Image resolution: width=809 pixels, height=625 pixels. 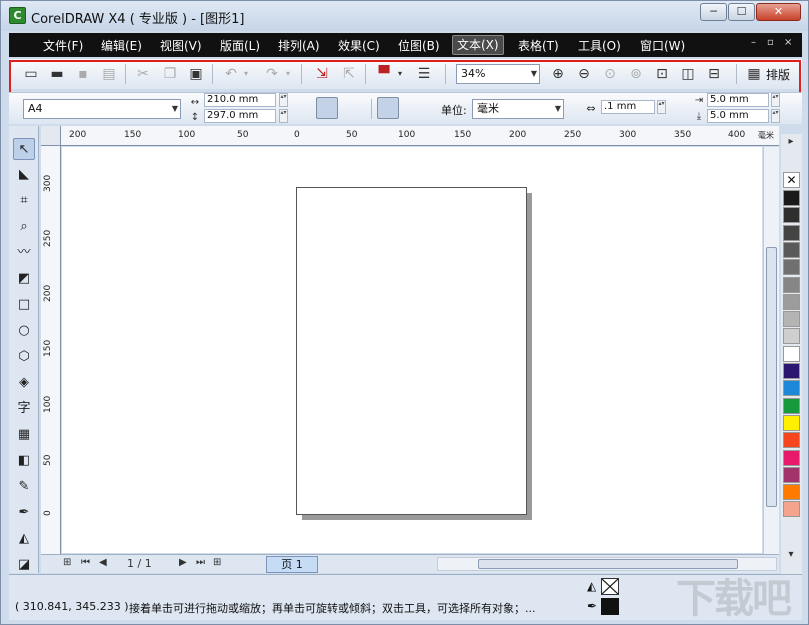 What do you see at coordinates (771, 377) in the screenshot?
I see `vertical-scroll-thumb` at bounding box center [771, 377].